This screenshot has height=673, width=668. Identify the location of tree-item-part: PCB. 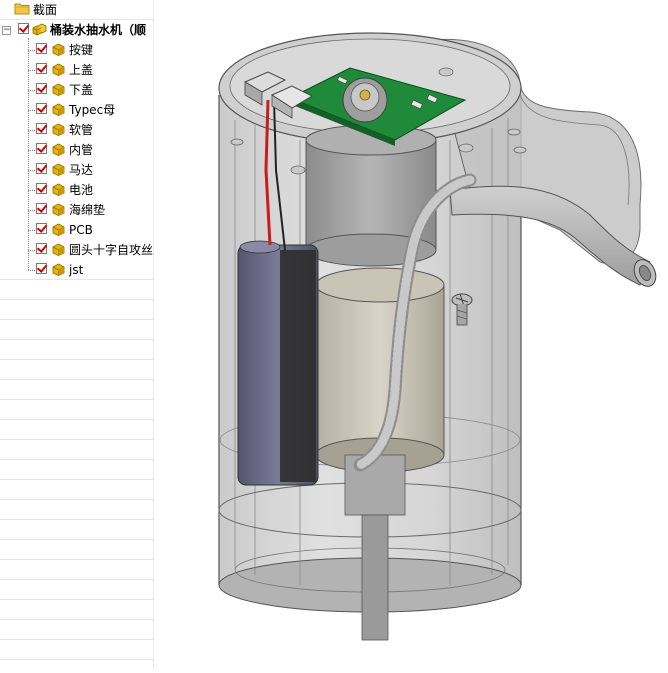
(76, 230).